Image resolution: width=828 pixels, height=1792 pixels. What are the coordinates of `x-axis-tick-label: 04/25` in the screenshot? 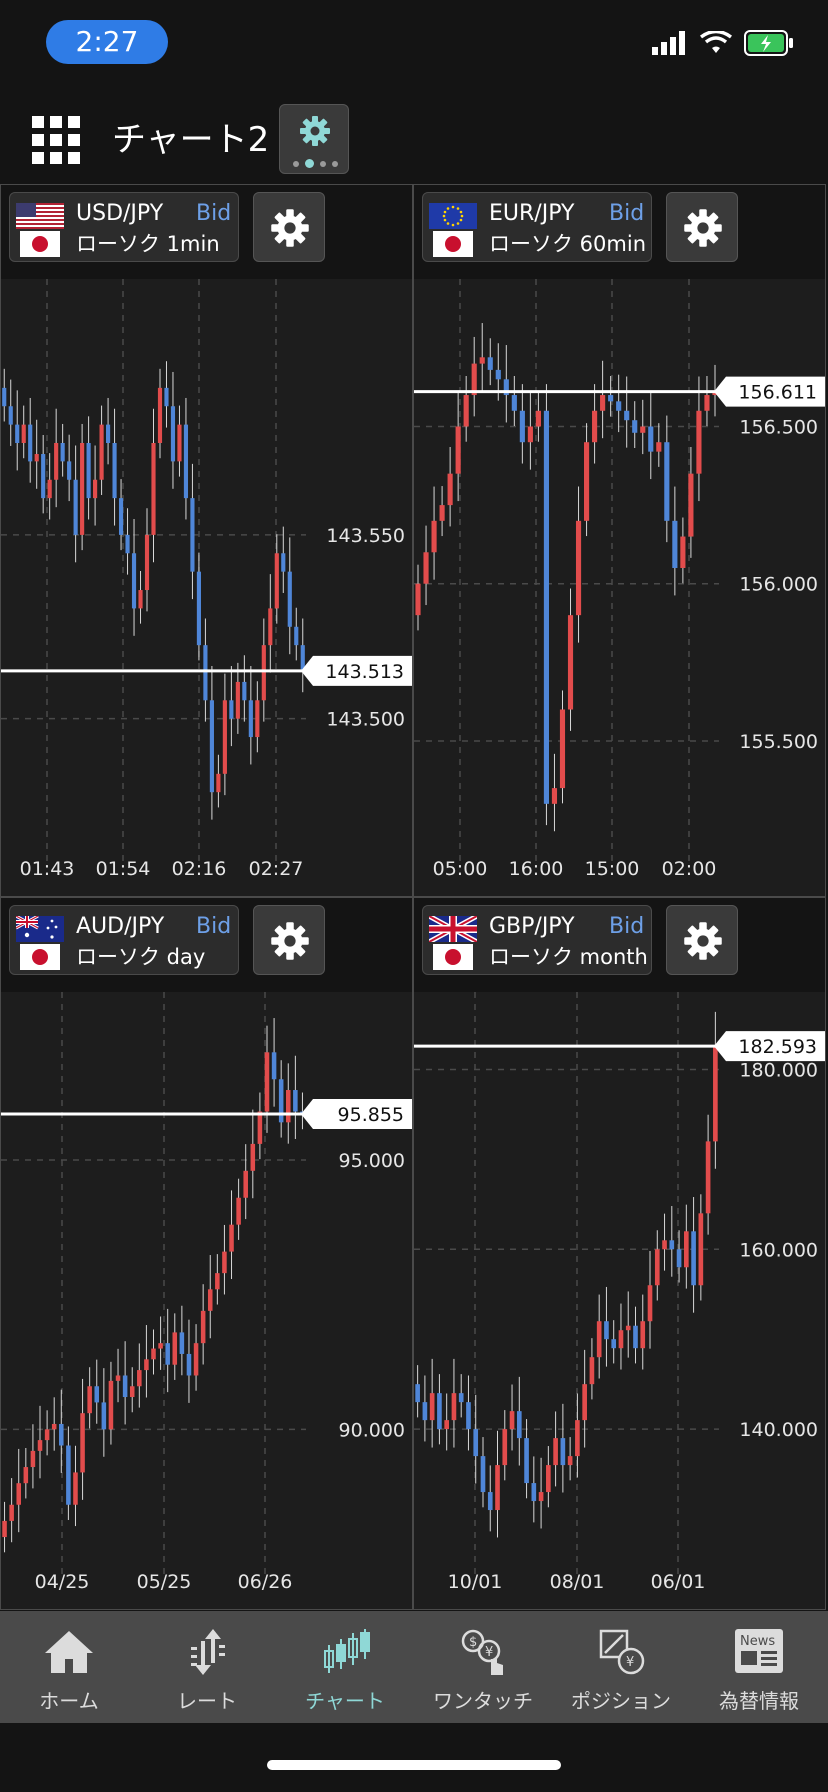 It's located at (62, 1582).